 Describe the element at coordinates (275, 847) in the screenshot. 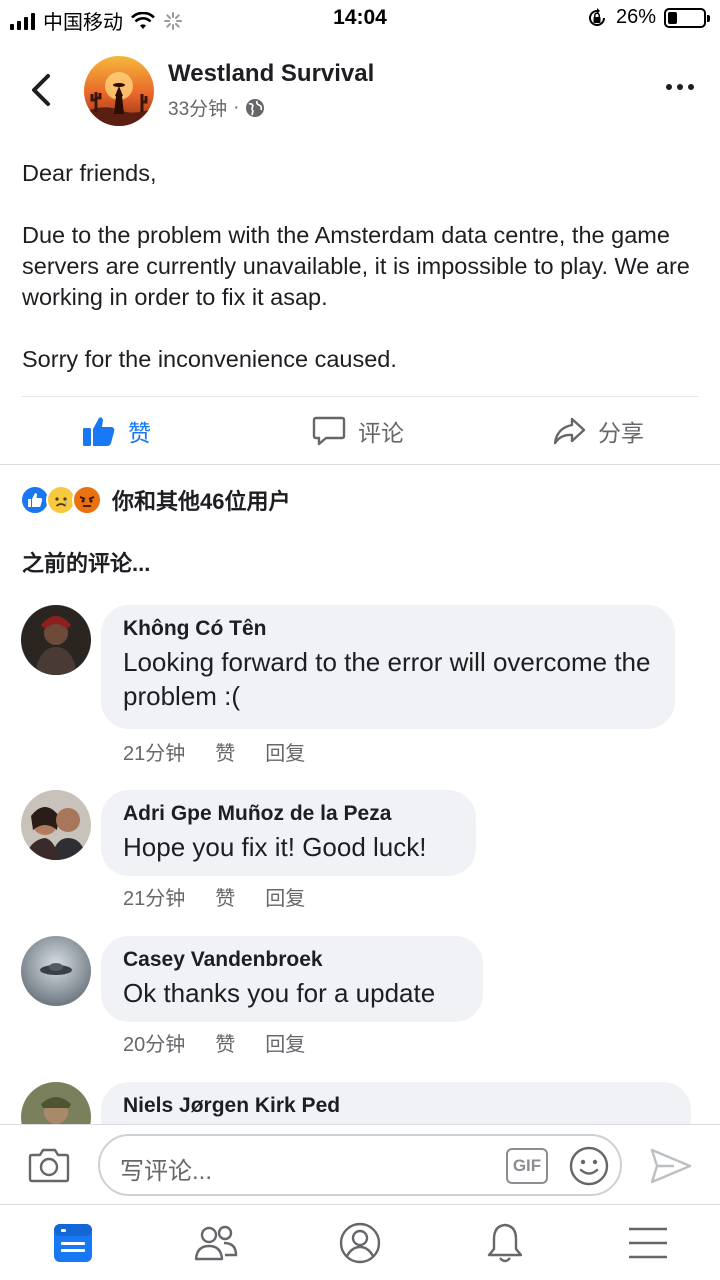

I see `comment-text: Hope you fix it! Good luck!` at that location.